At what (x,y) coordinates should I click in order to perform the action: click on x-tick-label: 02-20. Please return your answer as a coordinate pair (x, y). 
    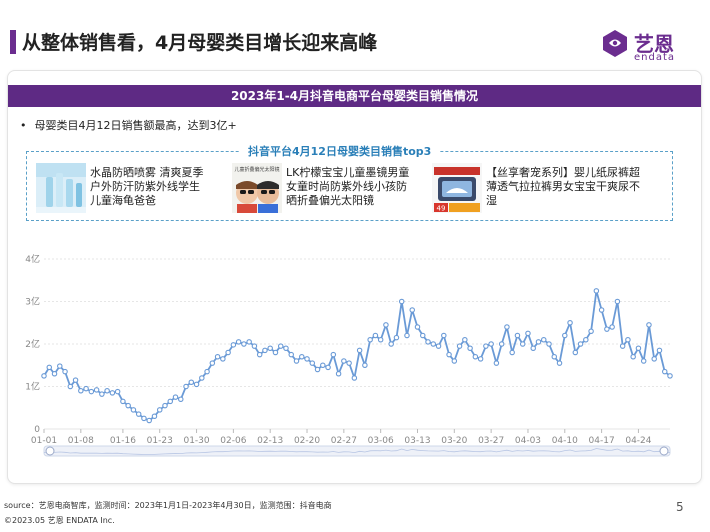
    Looking at the image, I should click on (307, 441).